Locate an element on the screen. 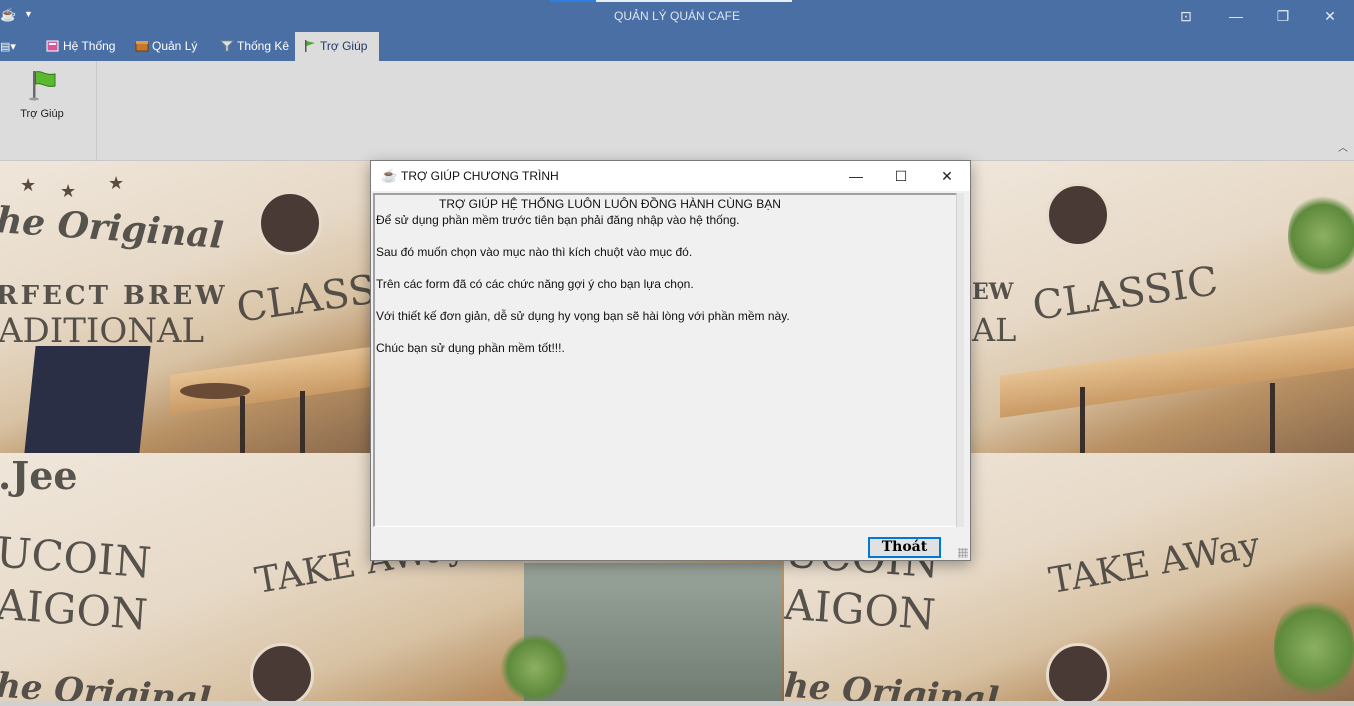 This screenshot has height=706, width=1354. window-title: QUẢN LÝ QUÁN CAFE is located at coordinates (677, 16).